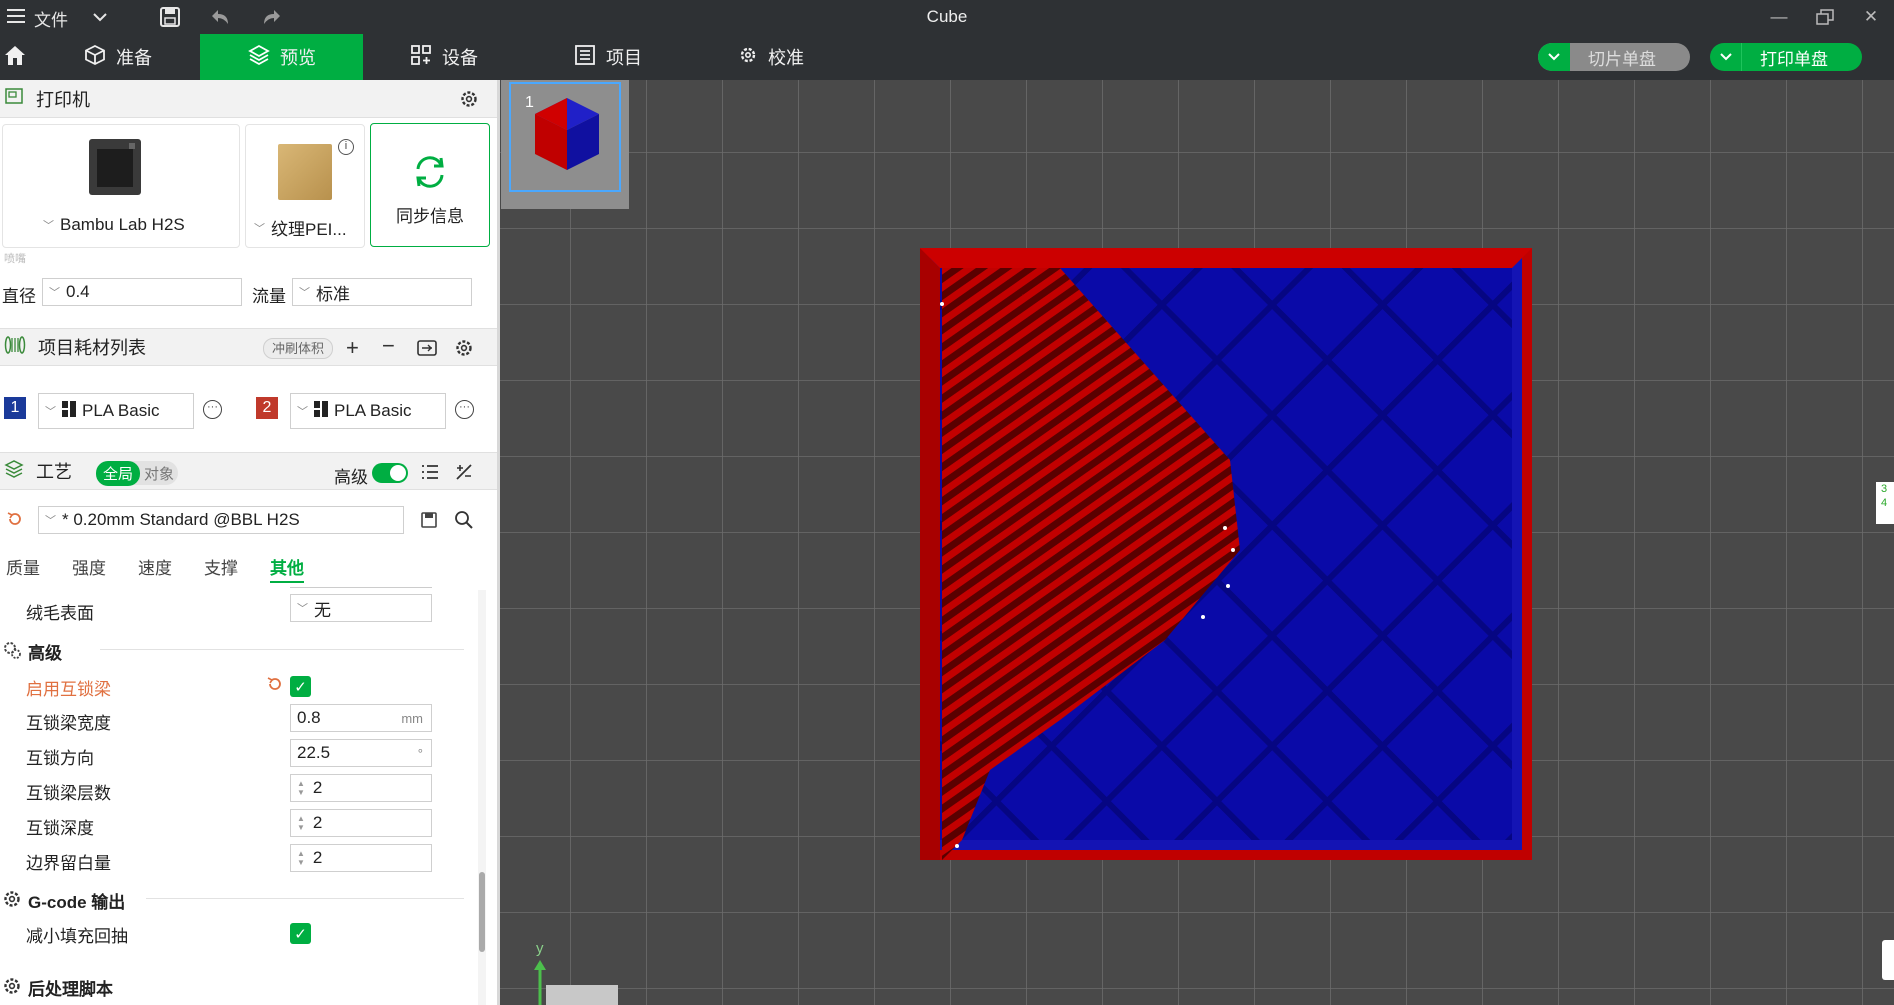  Describe the element at coordinates (1614, 57) in the screenshot. I see `slice-plate-button: 切片单盘` at that location.